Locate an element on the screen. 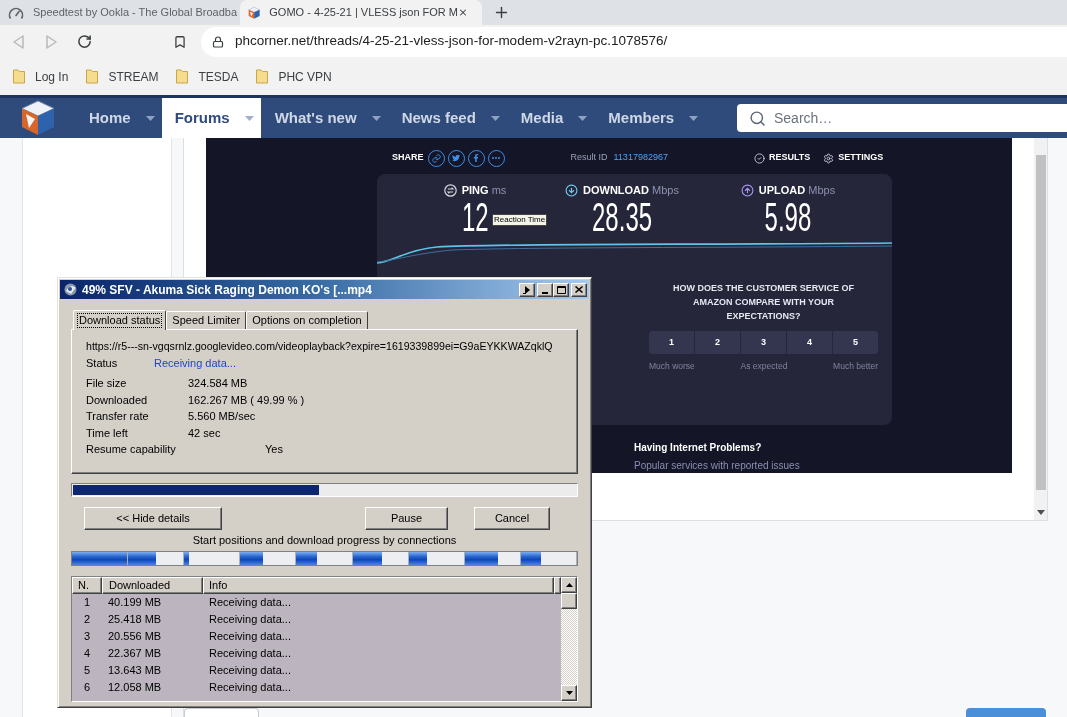 This screenshot has width=1067, height=717. rating-button: 3 is located at coordinates (763, 342).